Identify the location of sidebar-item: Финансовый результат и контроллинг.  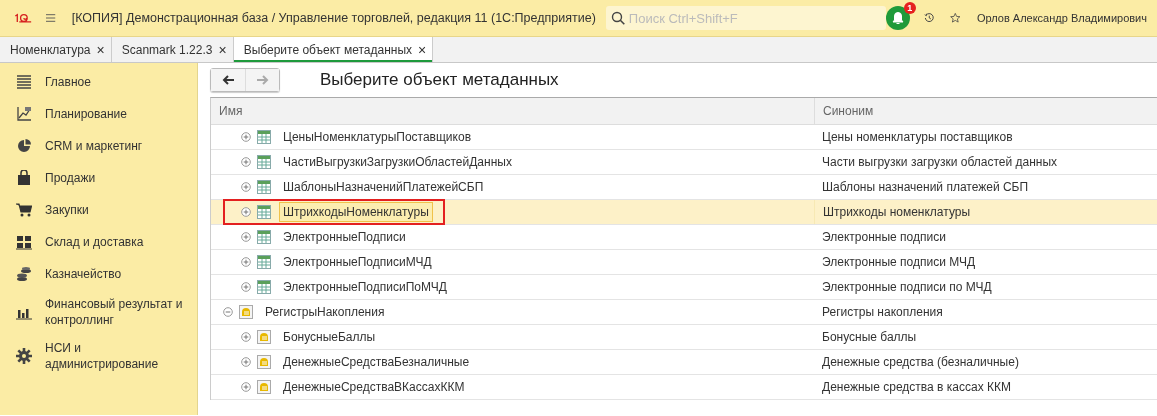
(98, 312).